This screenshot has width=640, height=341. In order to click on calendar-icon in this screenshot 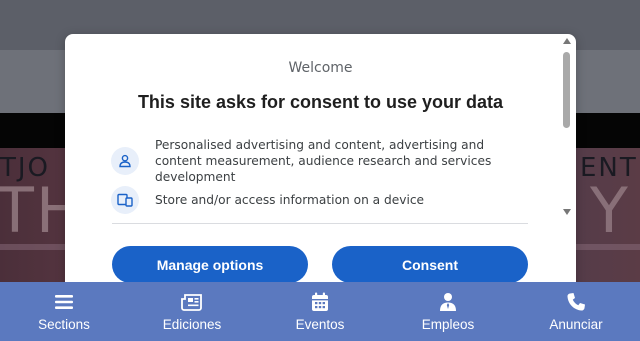, I will do `click(320, 302)`.